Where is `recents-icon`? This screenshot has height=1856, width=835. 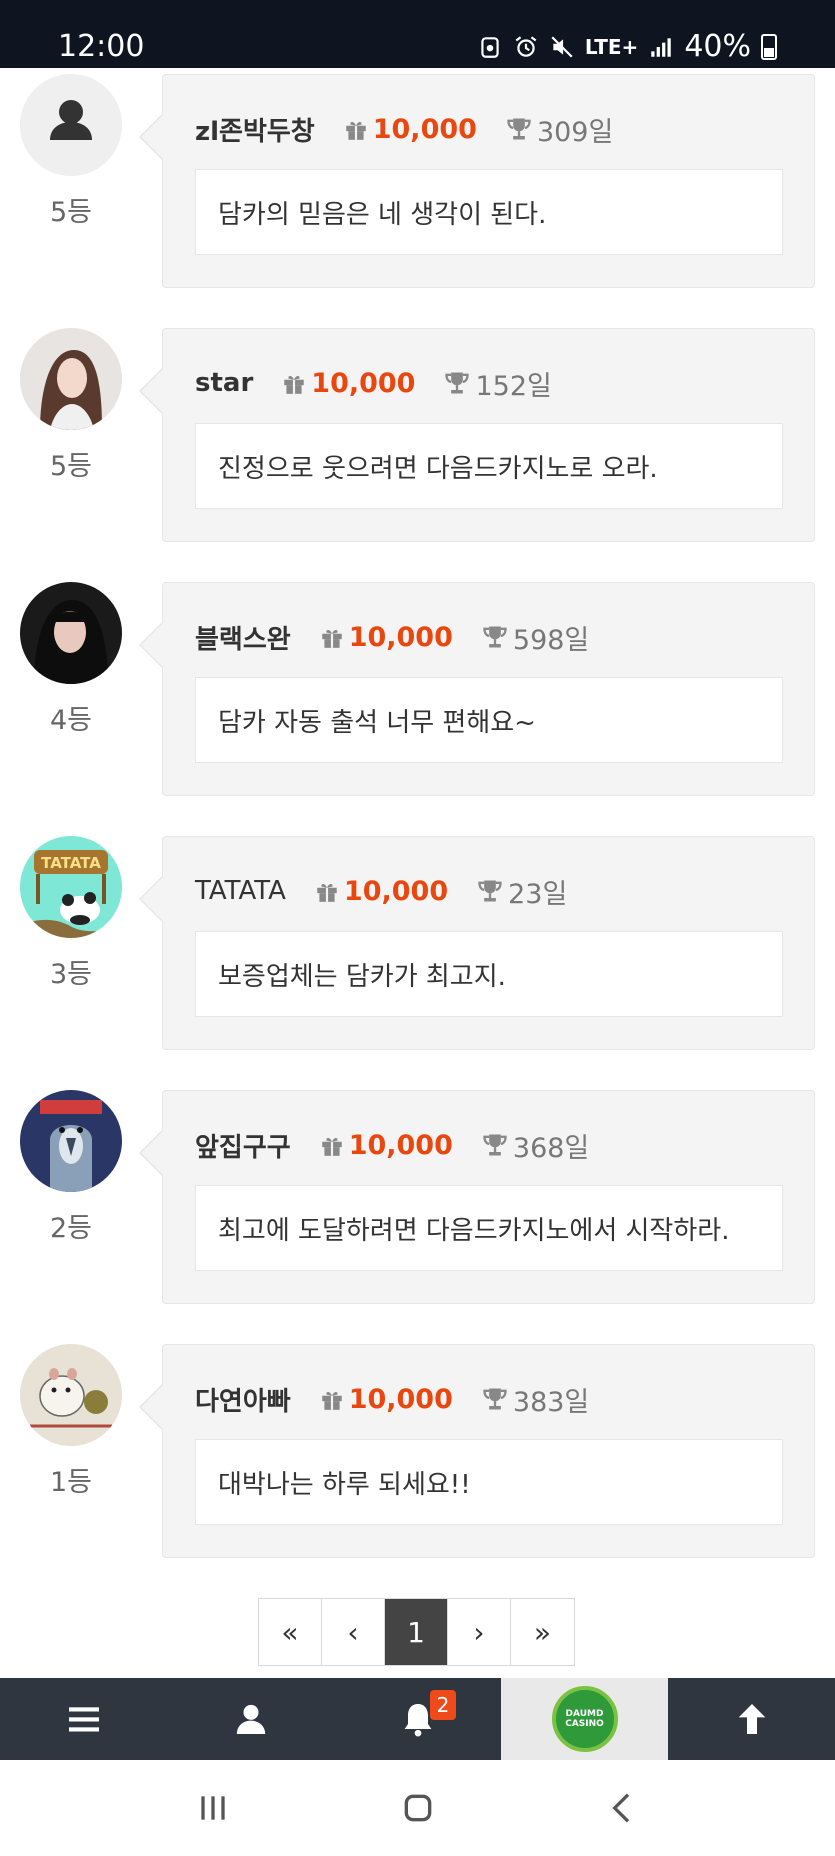 recents-icon is located at coordinates (213, 1808).